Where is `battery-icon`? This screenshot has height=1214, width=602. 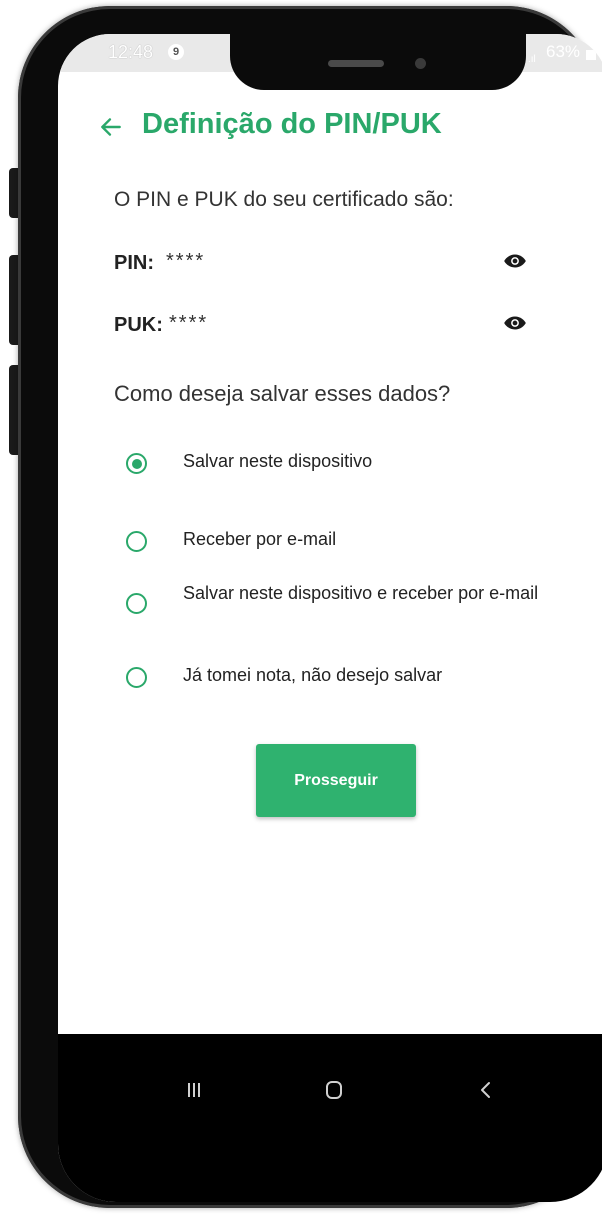 battery-icon is located at coordinates (591, 55).